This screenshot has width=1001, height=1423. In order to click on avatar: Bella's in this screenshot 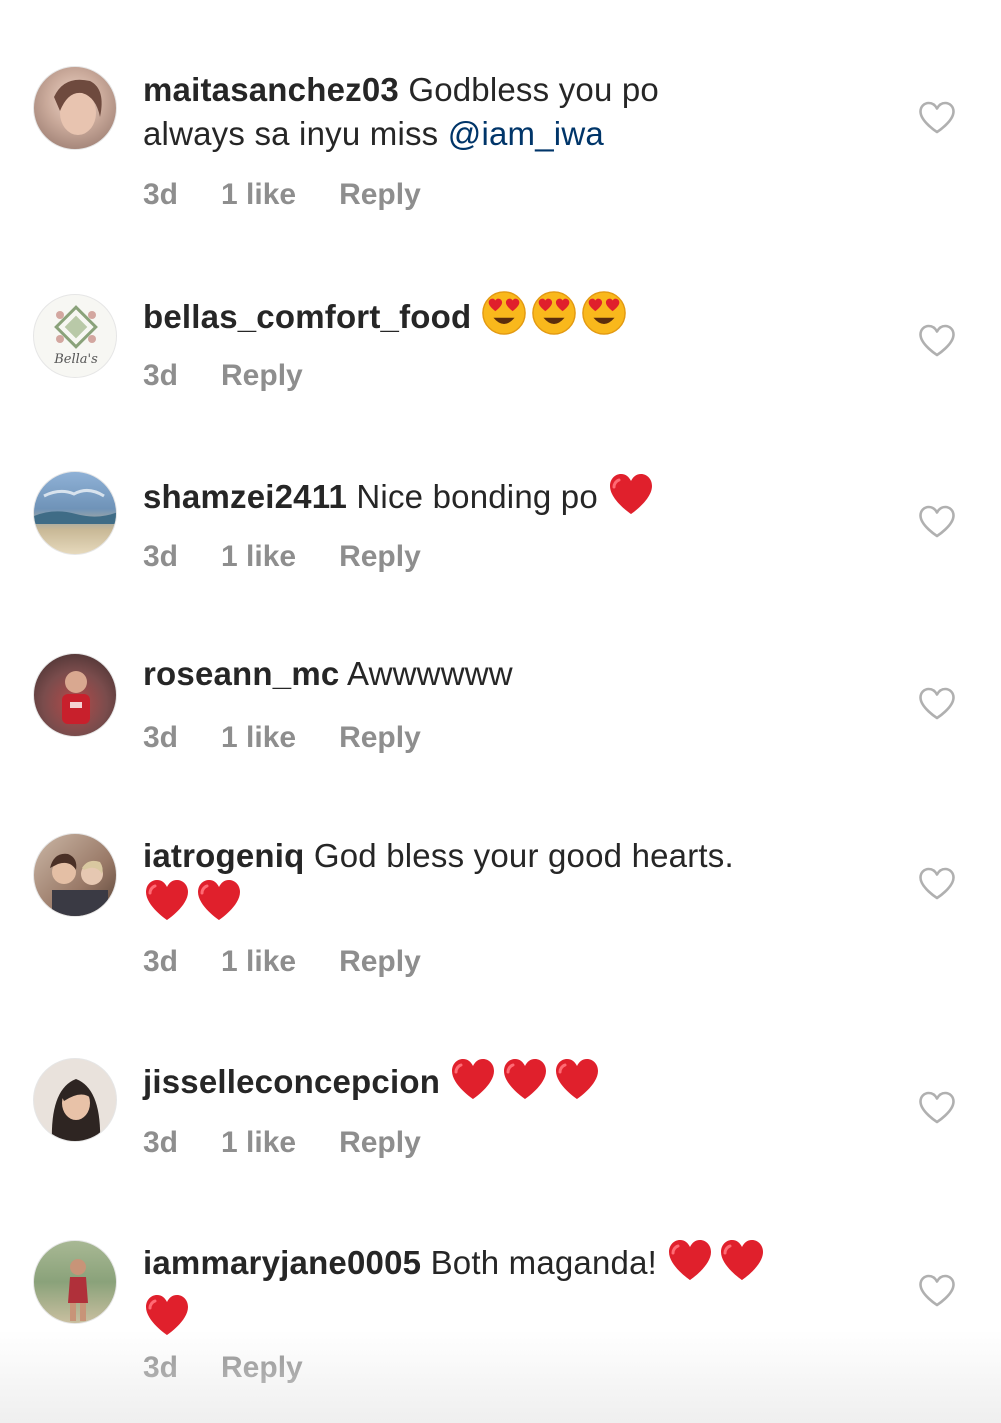, I will do `click(75, 336)`.